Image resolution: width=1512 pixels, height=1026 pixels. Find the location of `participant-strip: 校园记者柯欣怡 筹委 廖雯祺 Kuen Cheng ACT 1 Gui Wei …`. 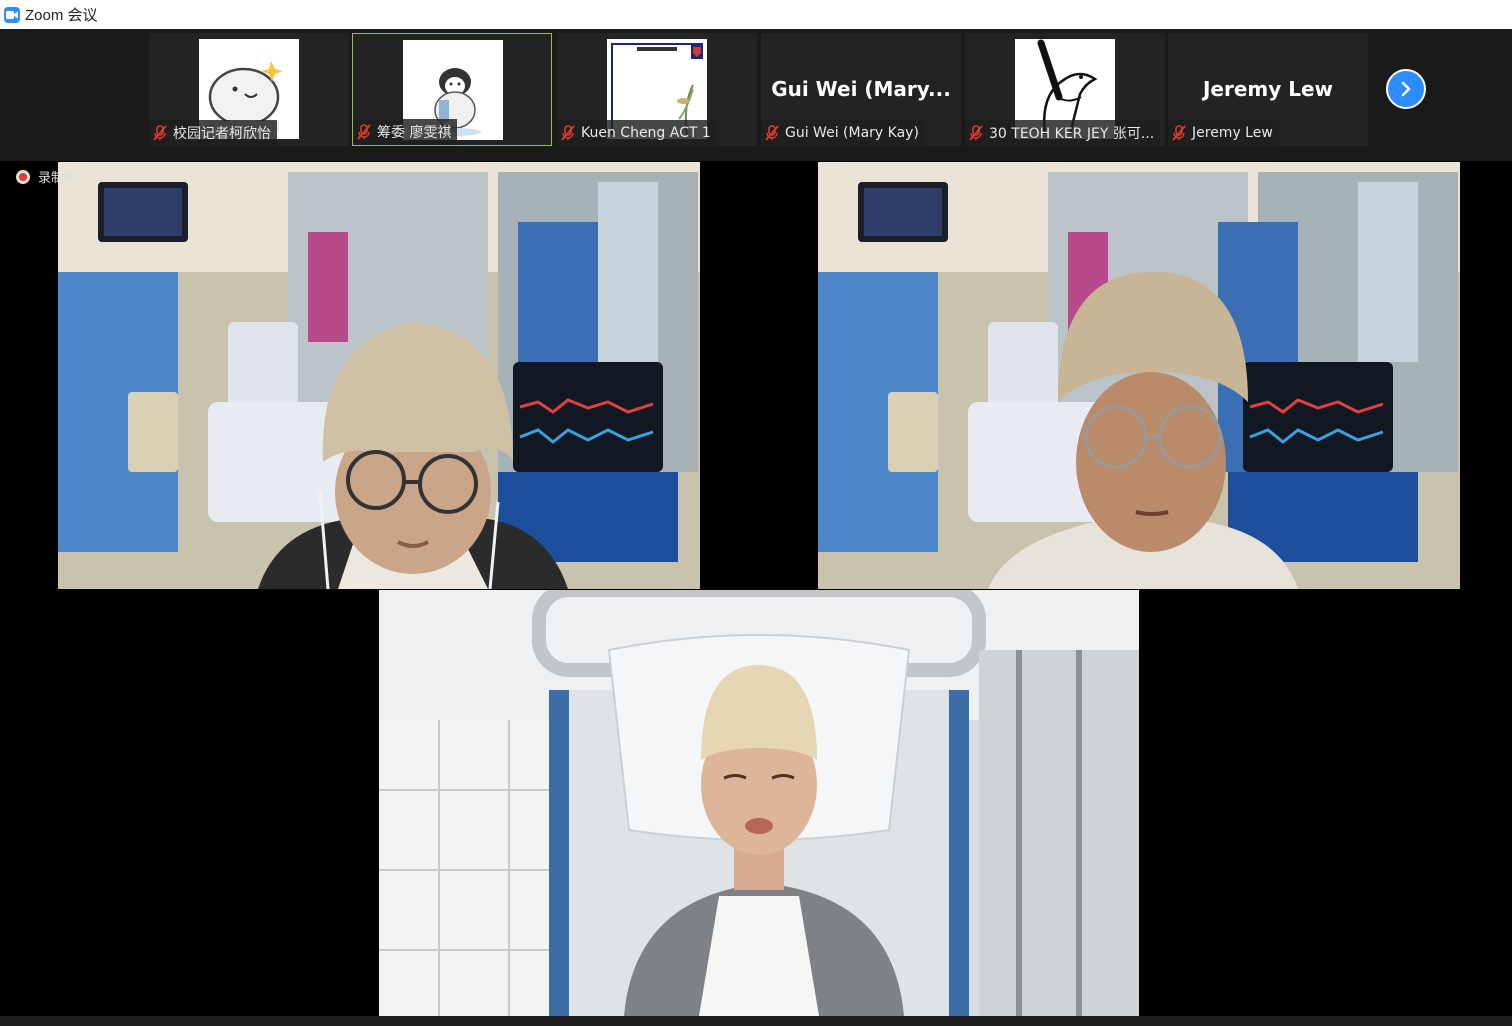

participant-strip: 校园记者柯欣怡 筹委 廖雯祺 Kuen Cheng ACT 1 Gui Wei … is located at coordinates (756, 95).